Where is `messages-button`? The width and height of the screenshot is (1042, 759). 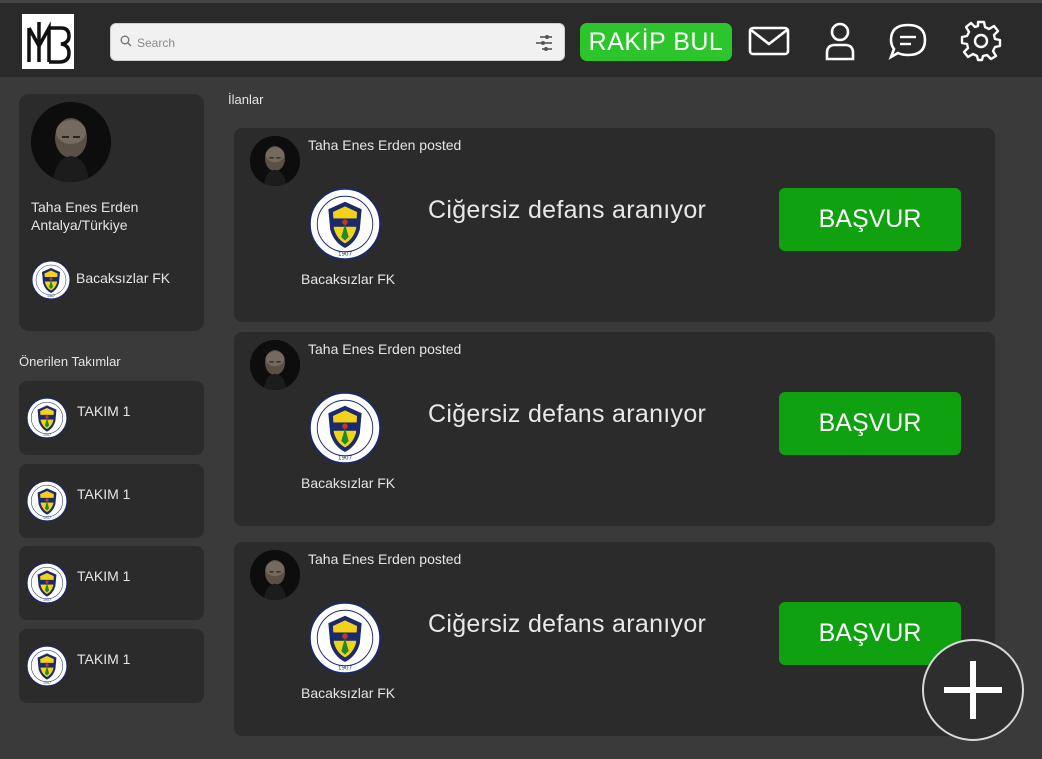
messages-button is located at coordinates (908, 41).